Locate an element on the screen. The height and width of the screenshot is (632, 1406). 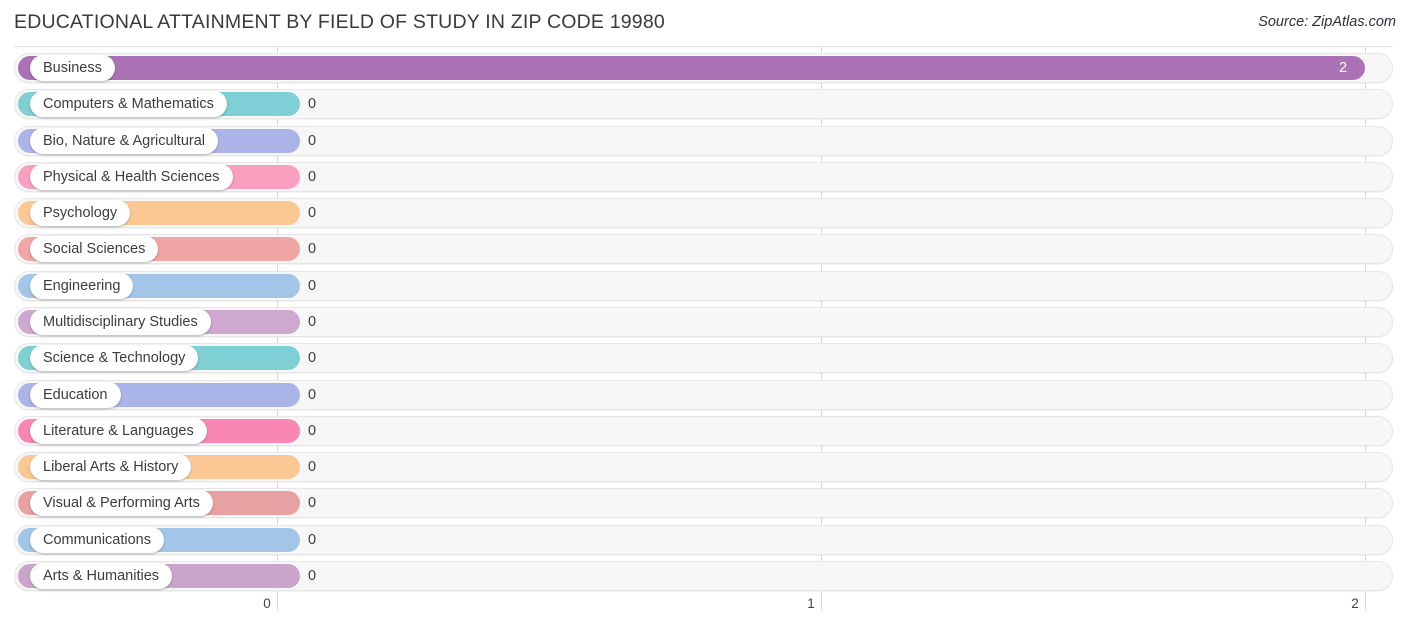
bar-row: Literature & Languages 0 is located at coordinates (703, 430).